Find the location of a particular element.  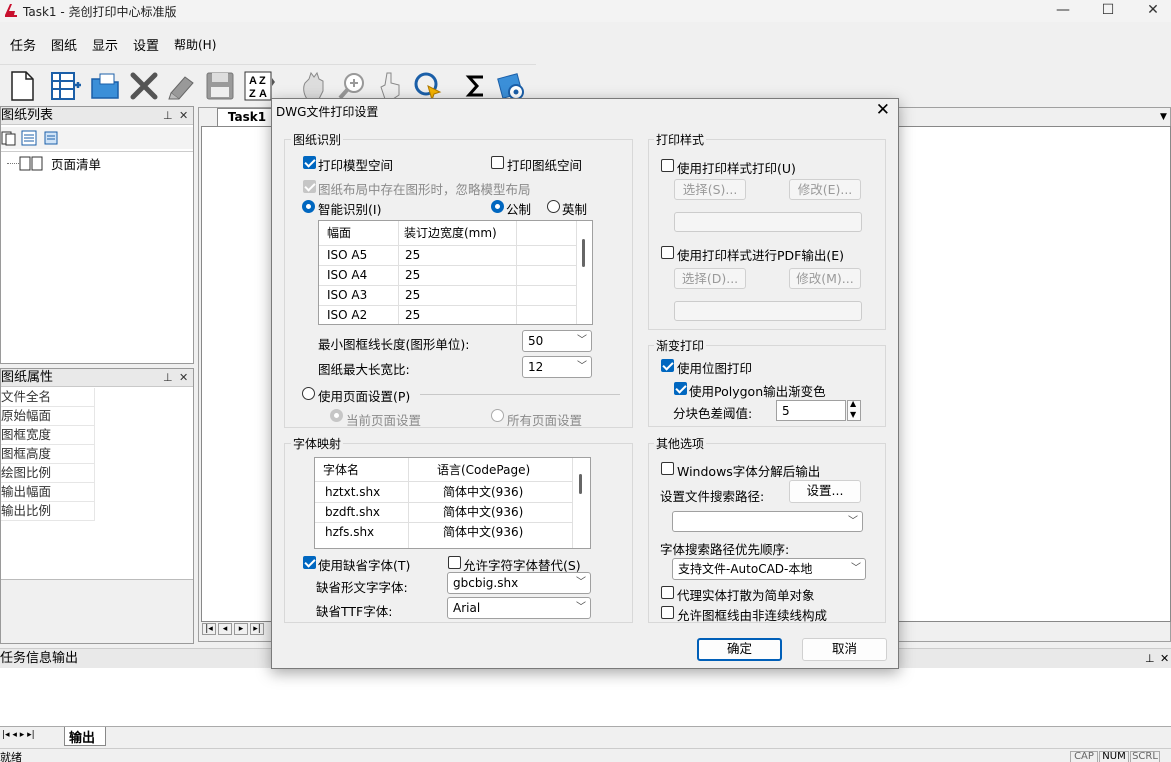

threshold-spinner: ▲ ▼ is located at coordinates (854, 410).